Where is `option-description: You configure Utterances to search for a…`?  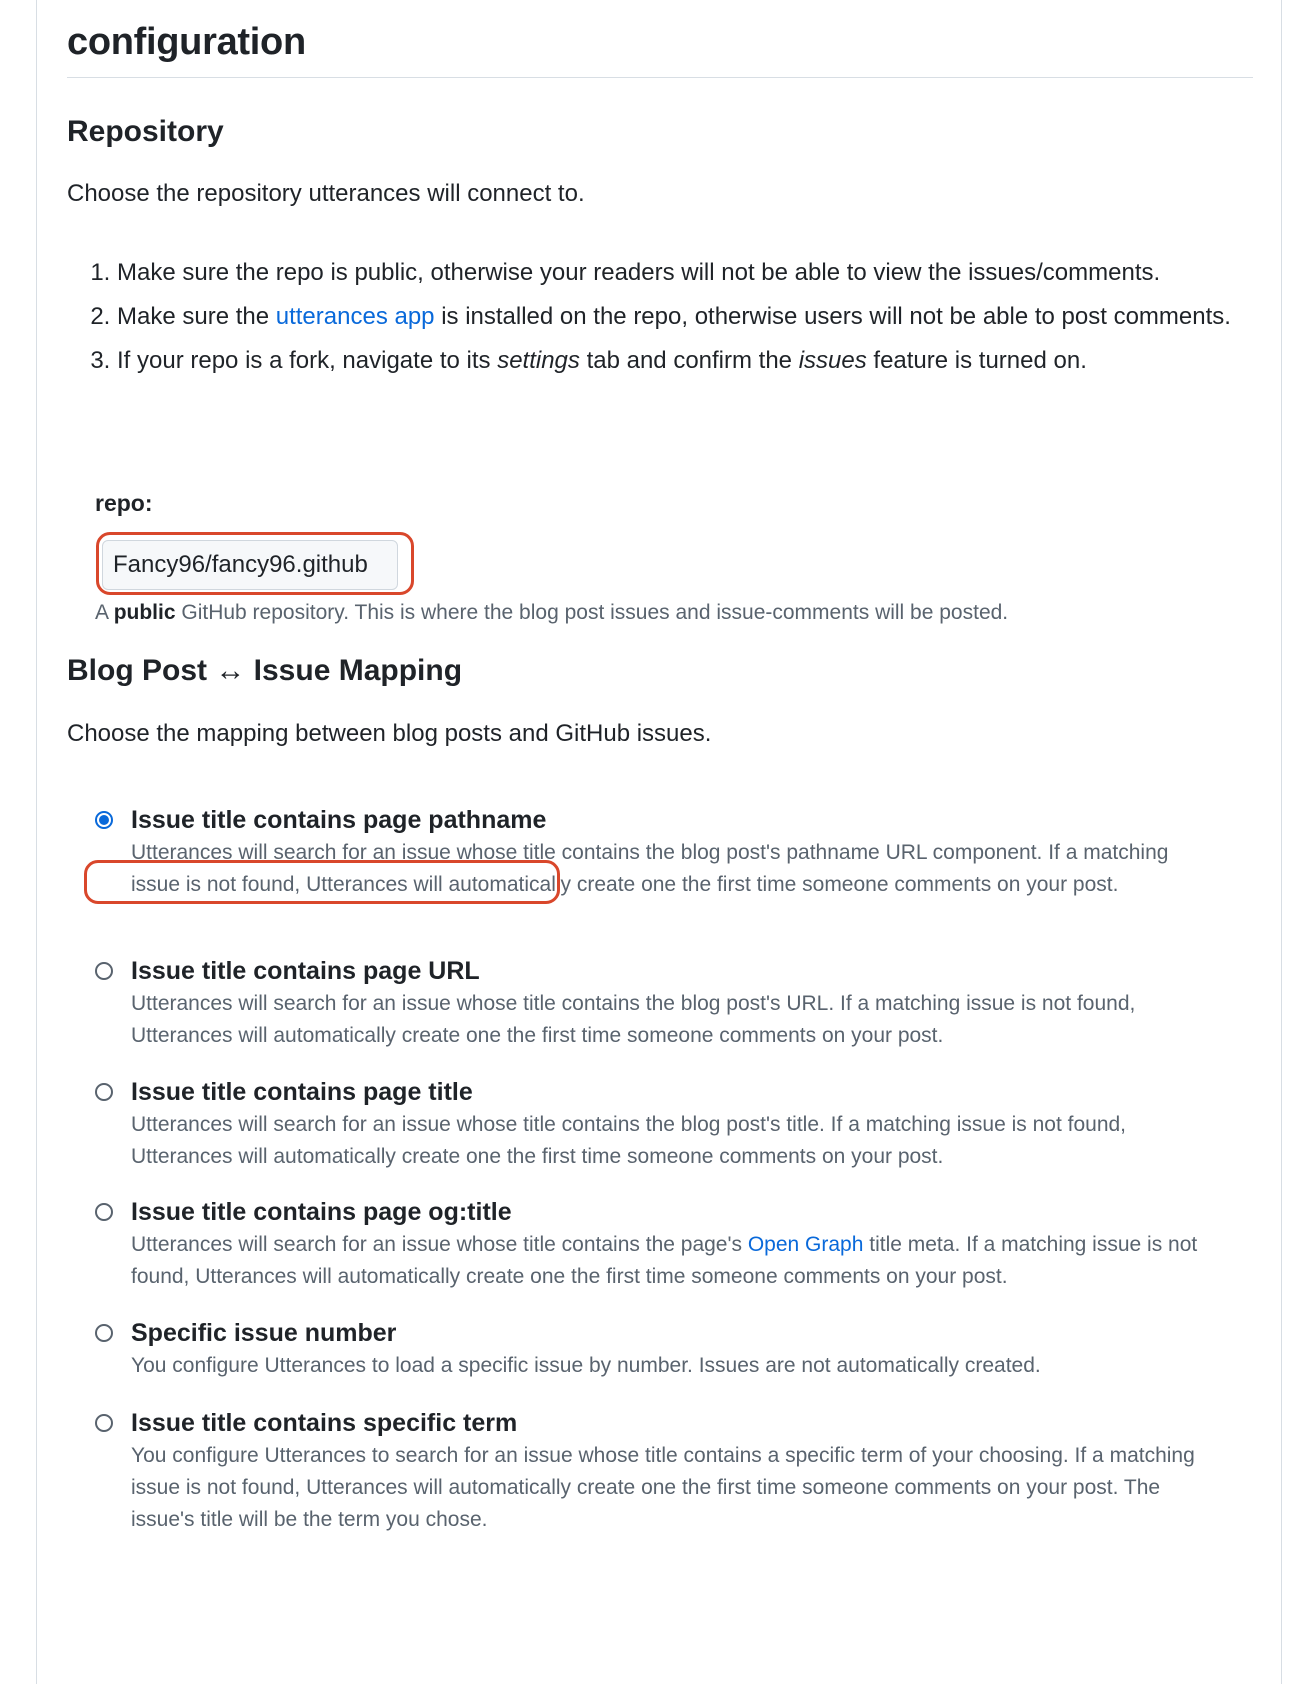
option-description: You configure Utterances to search for a… is located at coordinates (663, 1487).